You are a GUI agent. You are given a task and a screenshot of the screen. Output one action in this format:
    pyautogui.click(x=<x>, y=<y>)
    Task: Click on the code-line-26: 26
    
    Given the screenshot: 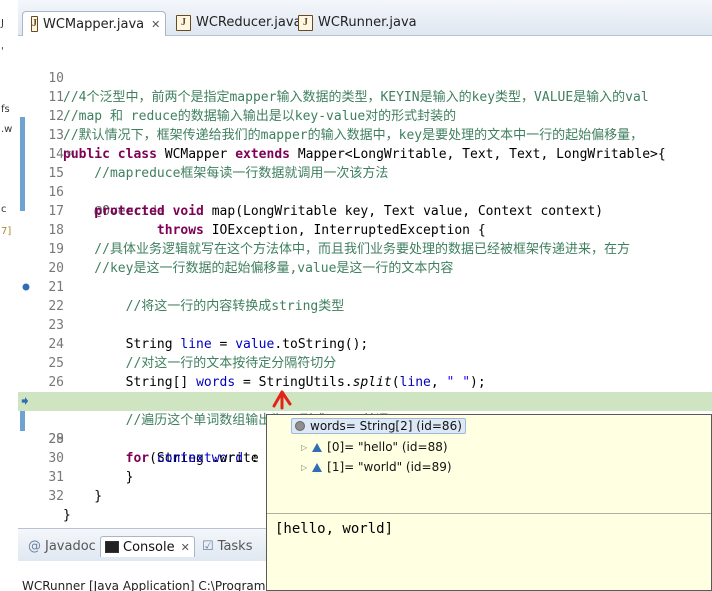 What is the action you would take?
    pyautogui.click(x=56, y=382)
    